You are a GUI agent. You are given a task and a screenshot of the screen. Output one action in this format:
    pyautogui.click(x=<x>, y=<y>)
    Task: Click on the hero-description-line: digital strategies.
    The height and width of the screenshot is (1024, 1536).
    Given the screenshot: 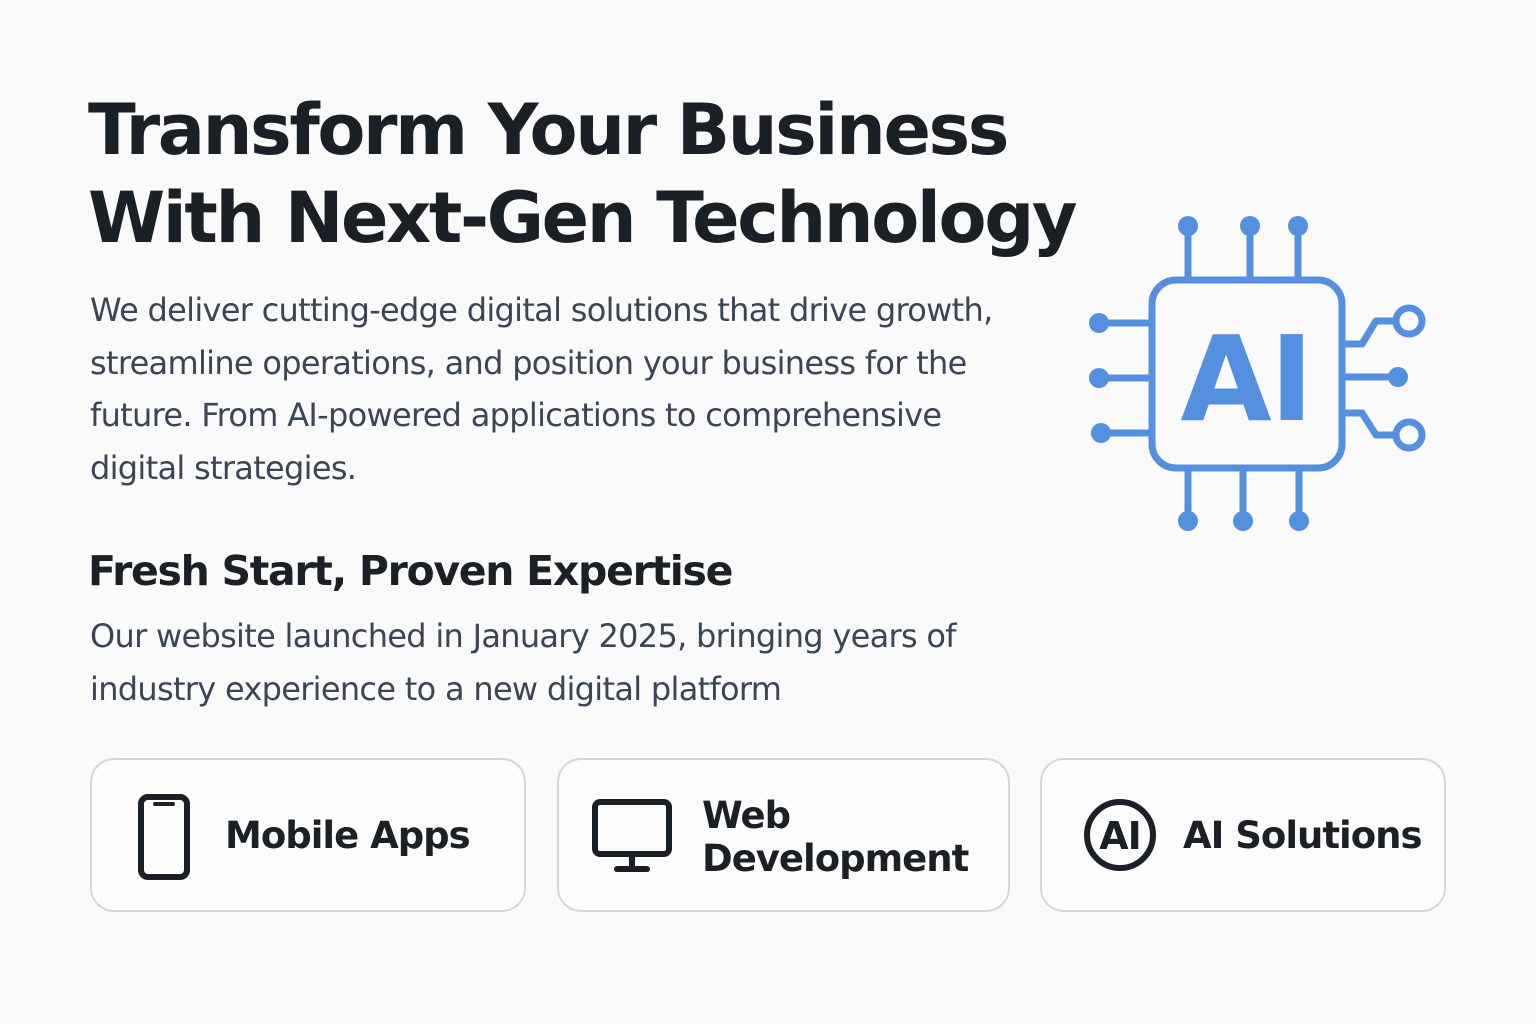 What is the action you would take?
    pyautogui.click(x=223, y=467)
    